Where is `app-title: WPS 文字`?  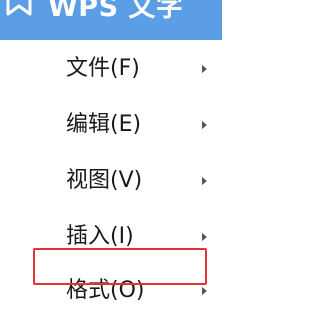 app-title: WPS 文字 is located at coordinates (116, 11).